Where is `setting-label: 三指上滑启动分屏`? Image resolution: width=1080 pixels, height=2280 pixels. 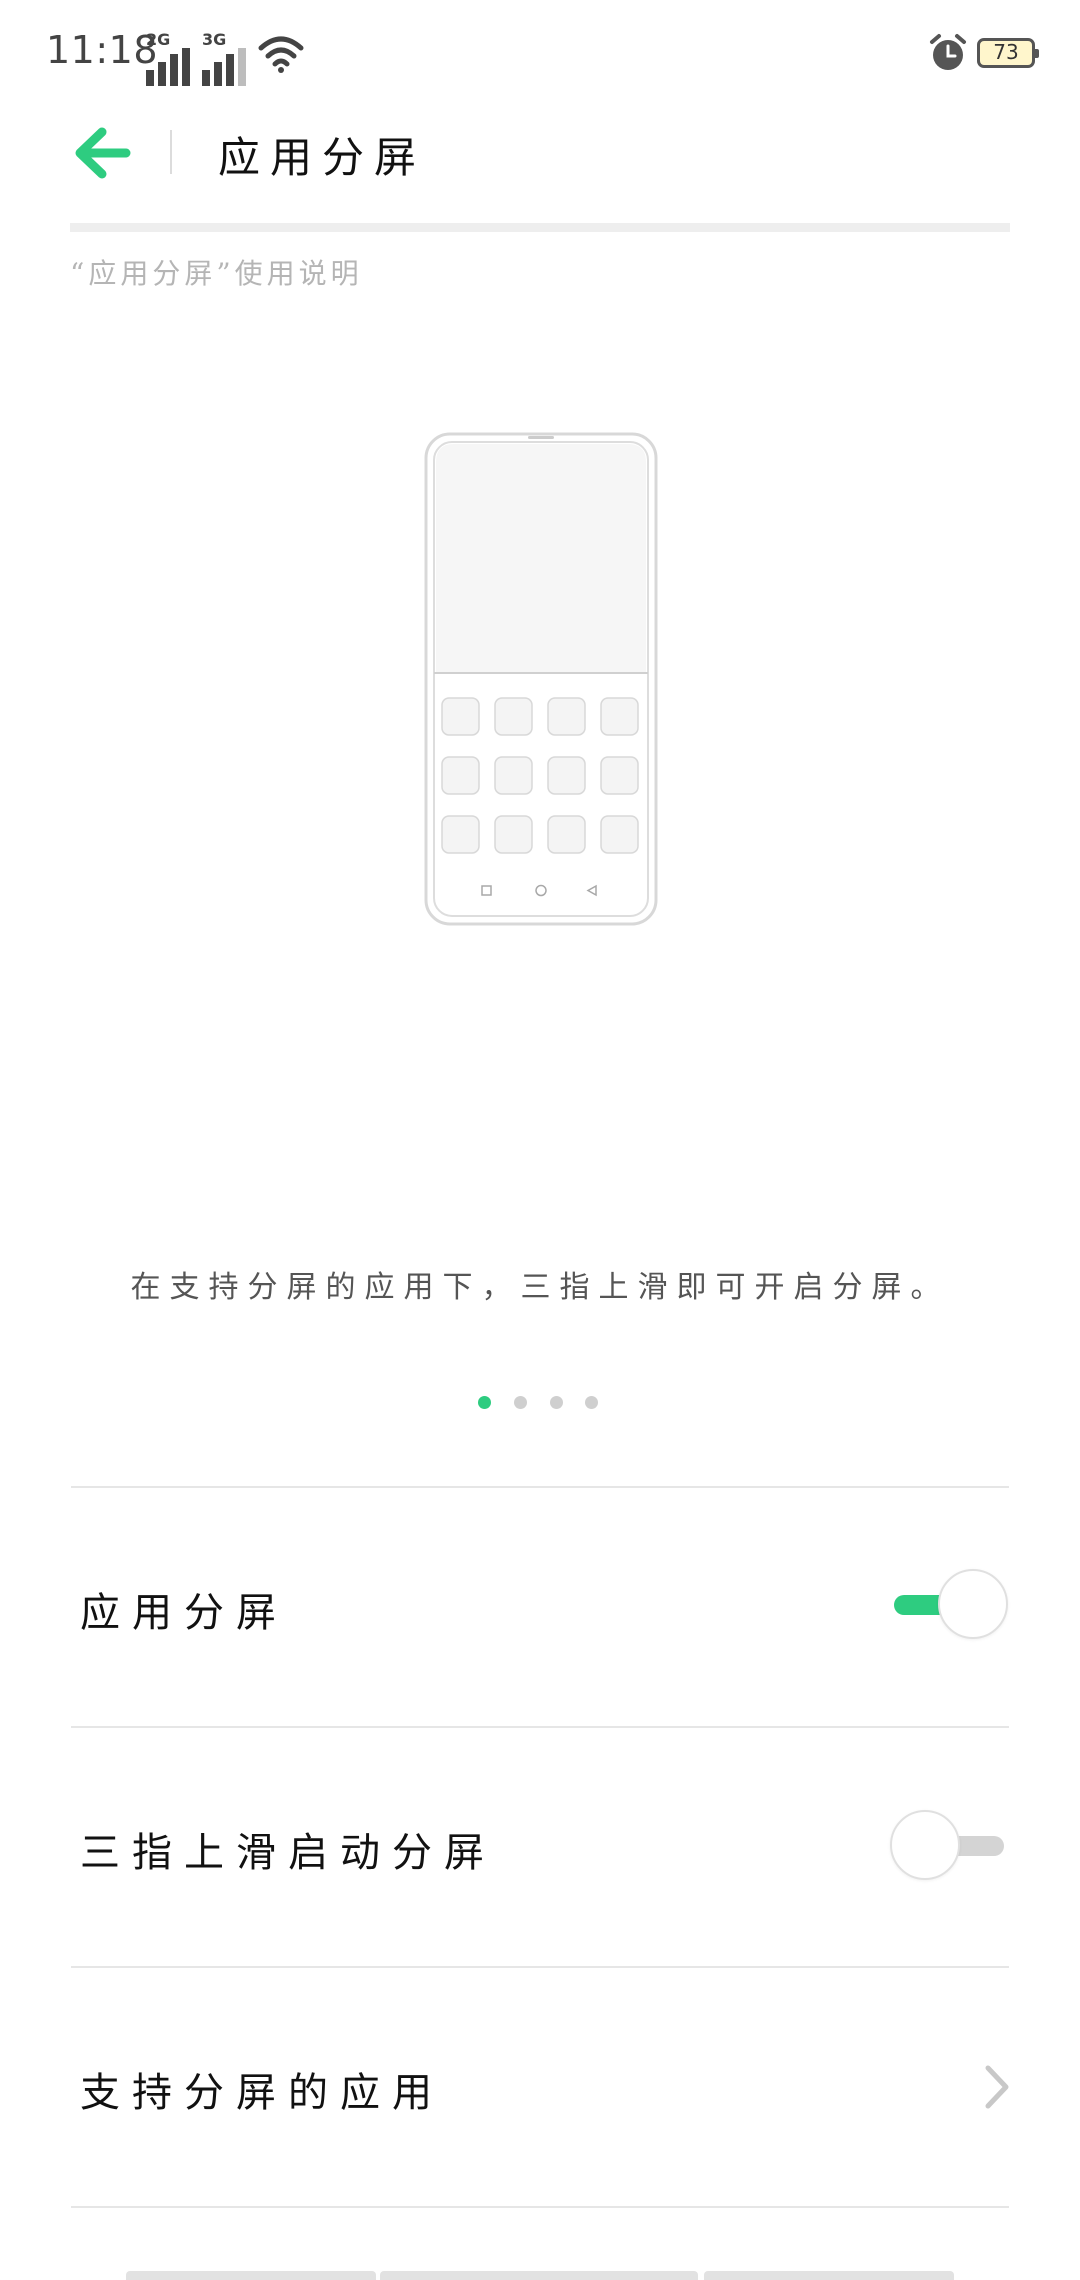 setting-label: 三指上滑启动分屏 is located at coordinates (288, 1853).